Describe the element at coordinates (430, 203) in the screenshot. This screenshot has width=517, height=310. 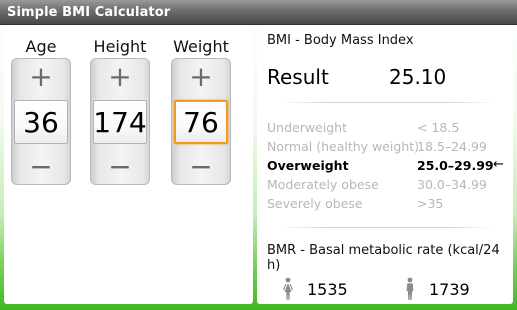
I see `category-range: >35` at that location.